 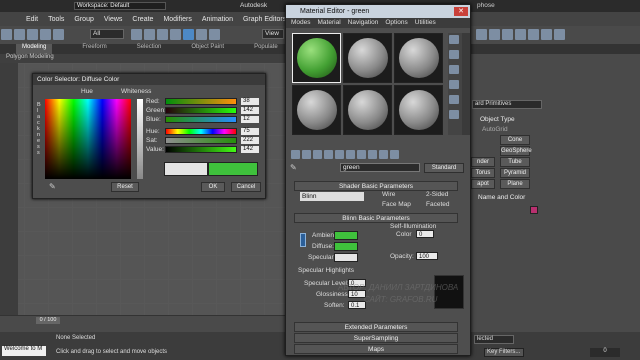 What do you see at coordinates (376, 349) in the screenshot?
I see `maps-rollout: Maps` at bounding box center [376, 349].